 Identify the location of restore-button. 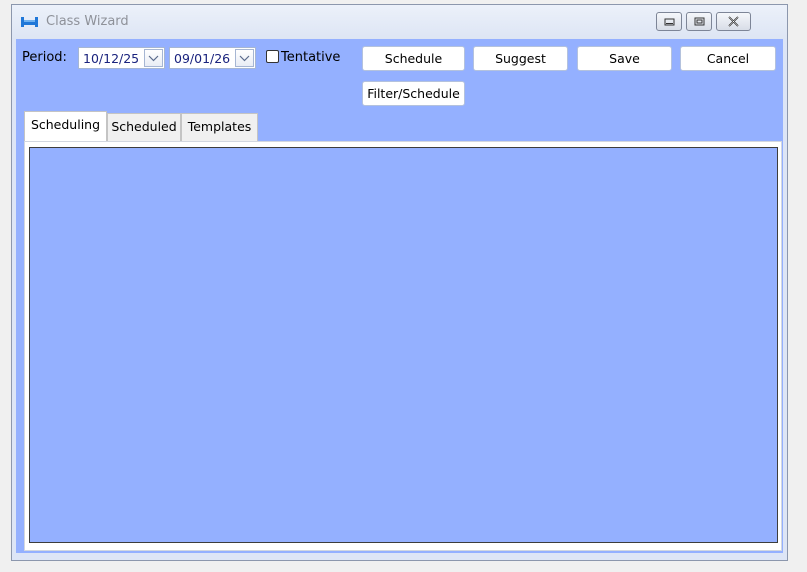
(699, 21).